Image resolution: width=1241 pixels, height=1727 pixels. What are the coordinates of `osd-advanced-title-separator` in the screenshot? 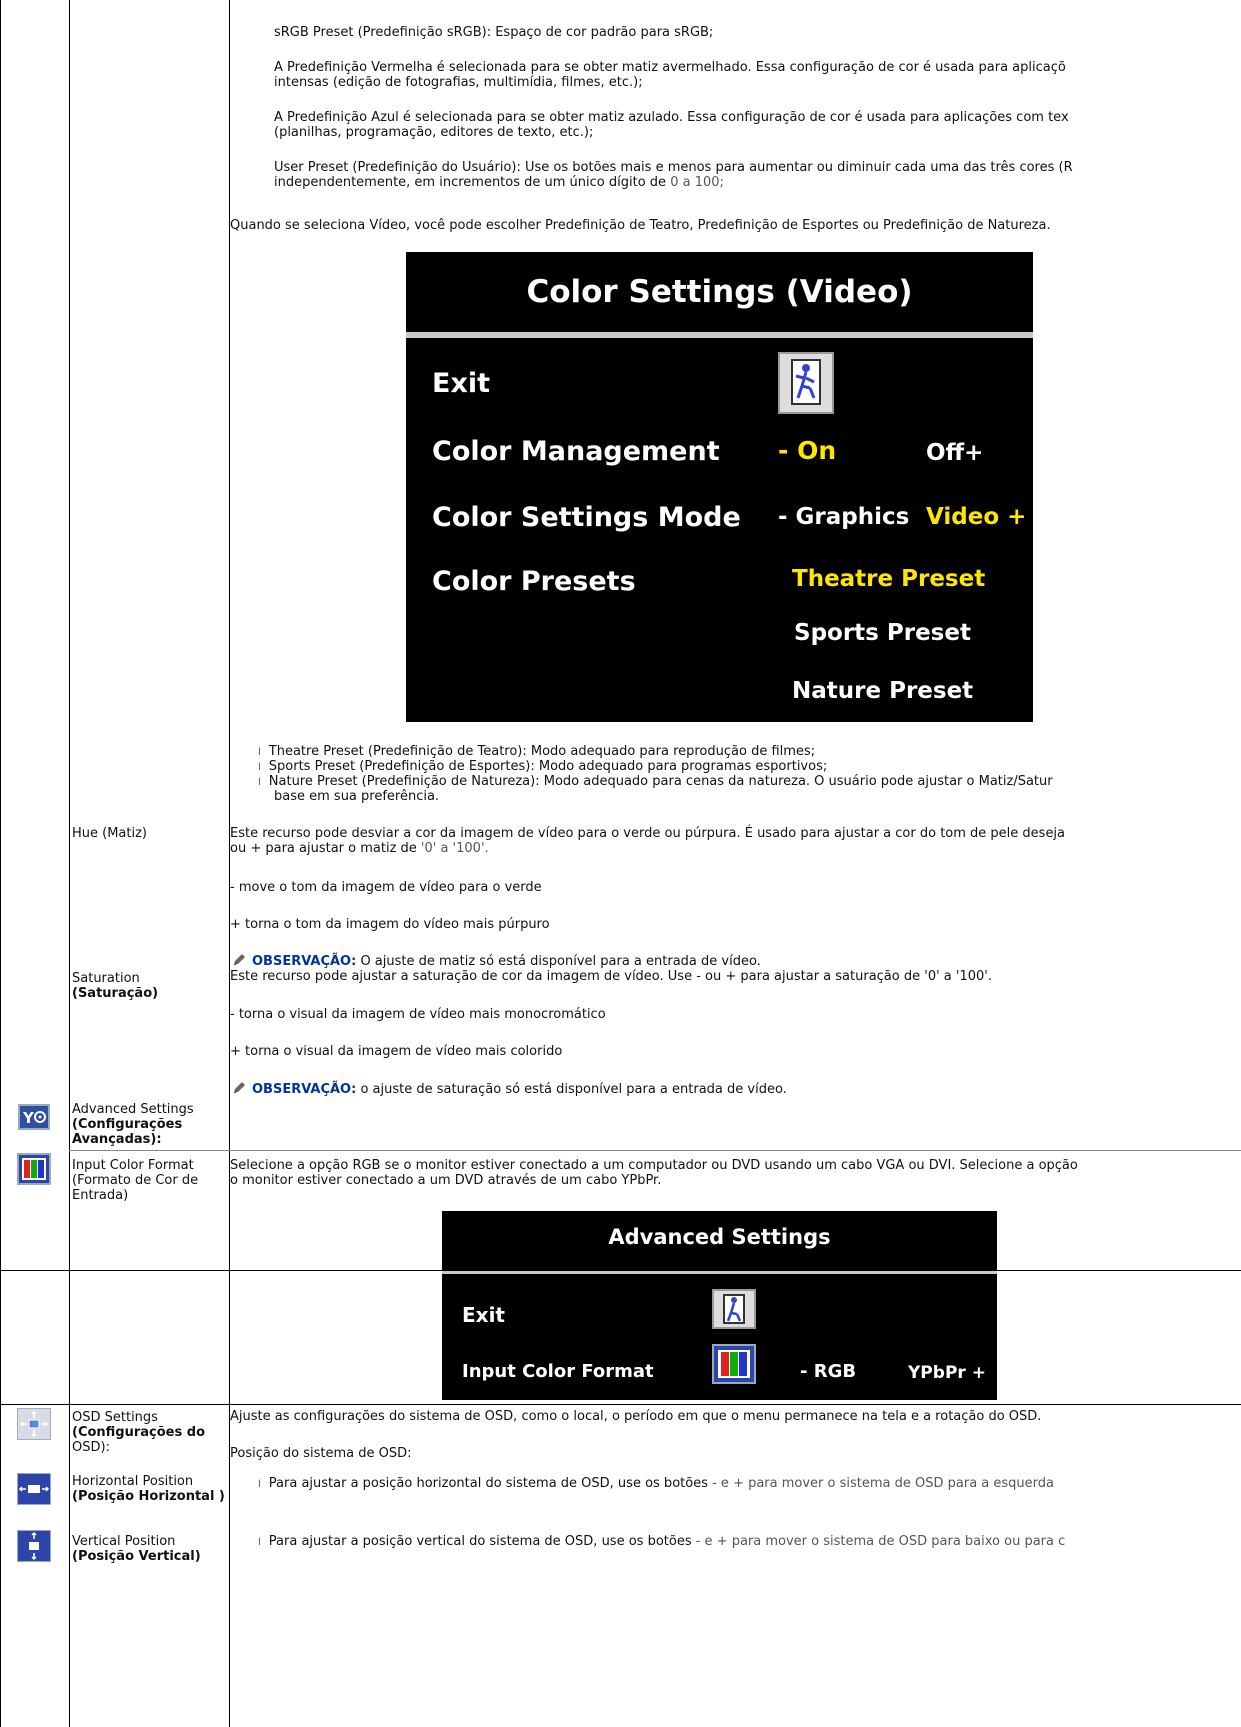 It's located at (719, 1272).